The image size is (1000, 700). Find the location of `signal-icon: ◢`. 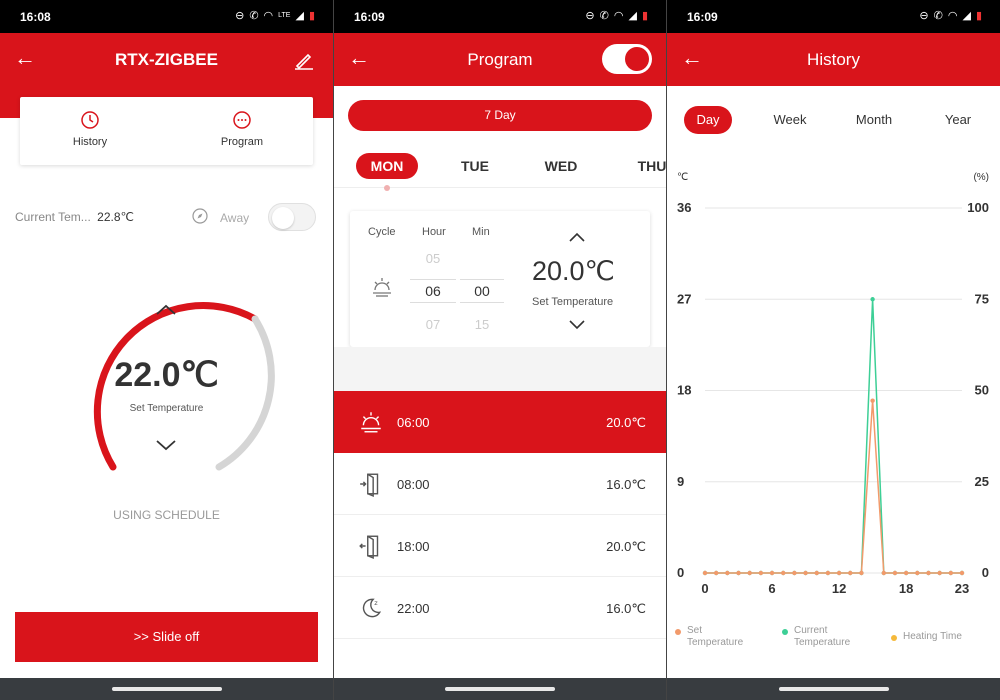

signal-icon: ◢ is located at coordinates (299, 16).